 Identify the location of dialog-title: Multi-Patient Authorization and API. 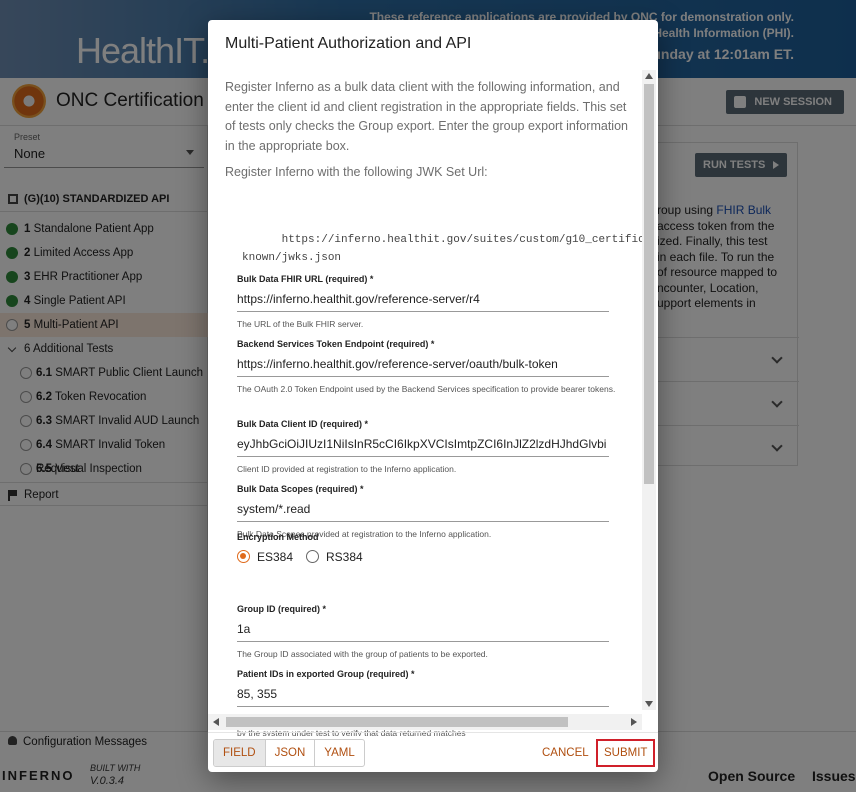
(348, 43).